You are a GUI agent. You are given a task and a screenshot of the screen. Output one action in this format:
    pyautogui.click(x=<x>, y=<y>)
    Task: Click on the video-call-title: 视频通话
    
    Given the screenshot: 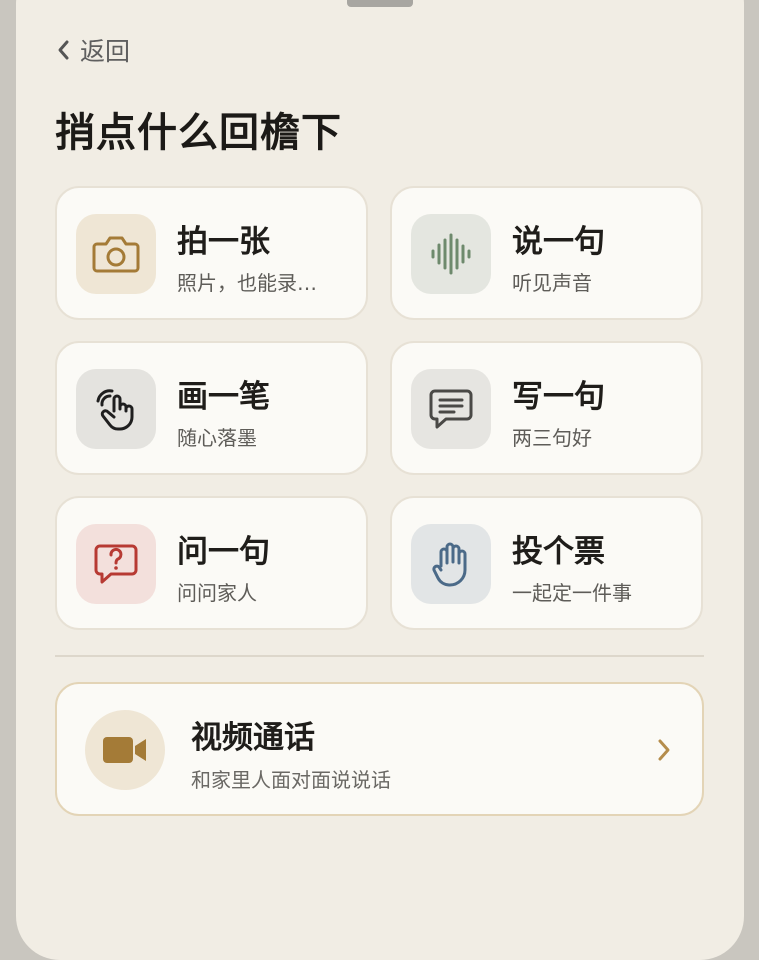 What is the action you would take?
    pyautogui.click(x=253, y=738)
    